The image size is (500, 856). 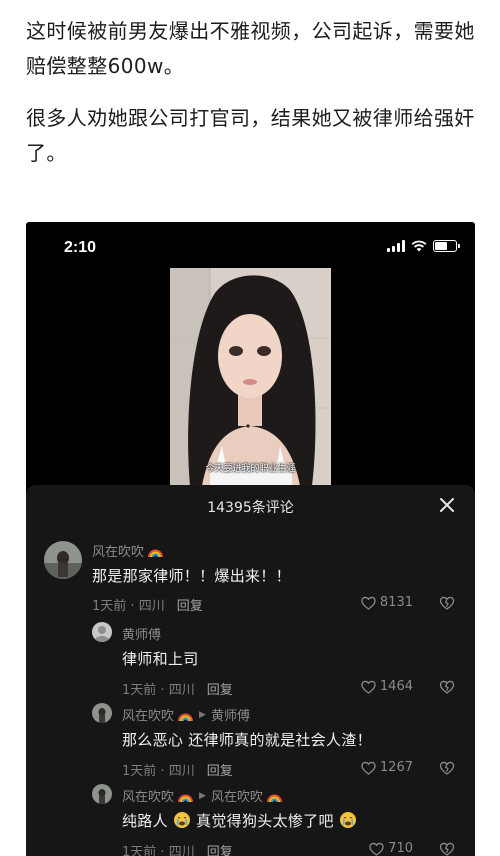 I want to click on video-frame, so click(x=250, y=377).